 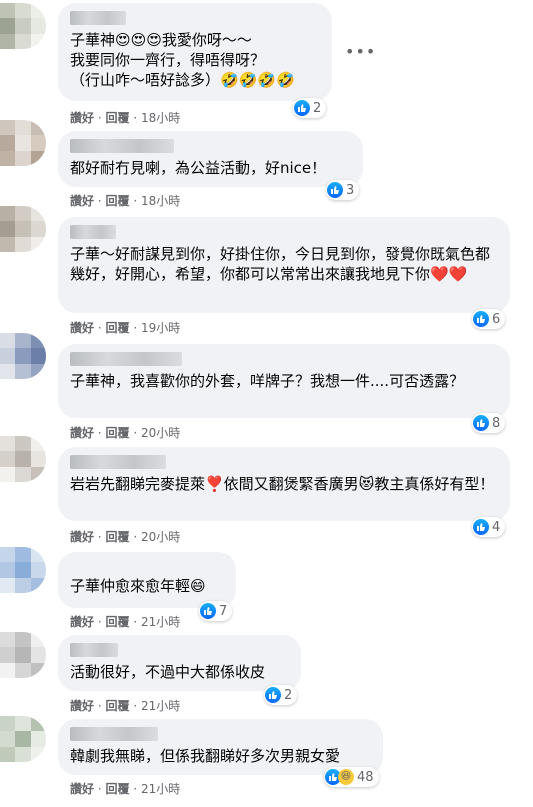 I want to click on reaction-count: 7, so click(x=216, y=611).